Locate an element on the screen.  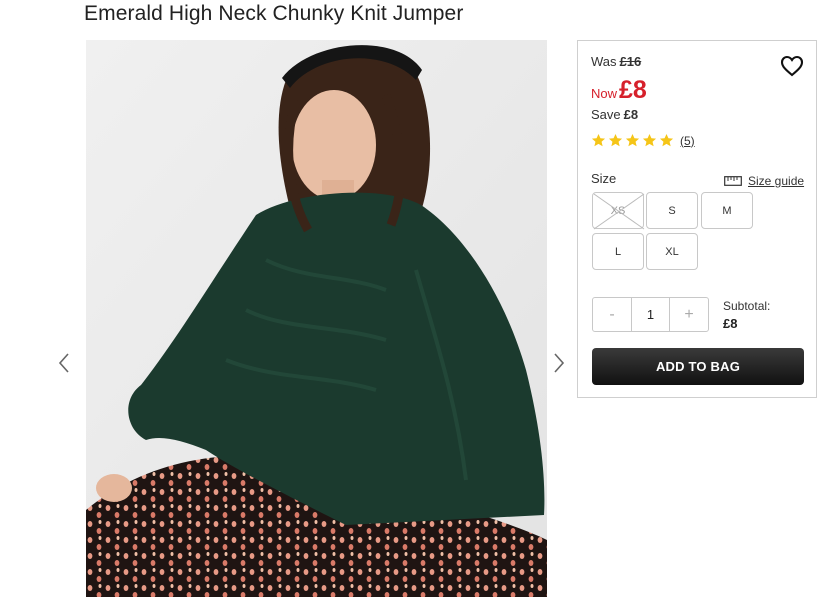
size-option-xl: XL is located at coordinates (672, 251).